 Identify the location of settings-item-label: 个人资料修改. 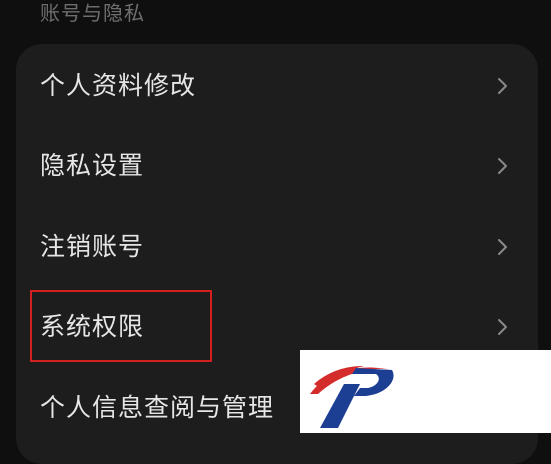
(118, 85).